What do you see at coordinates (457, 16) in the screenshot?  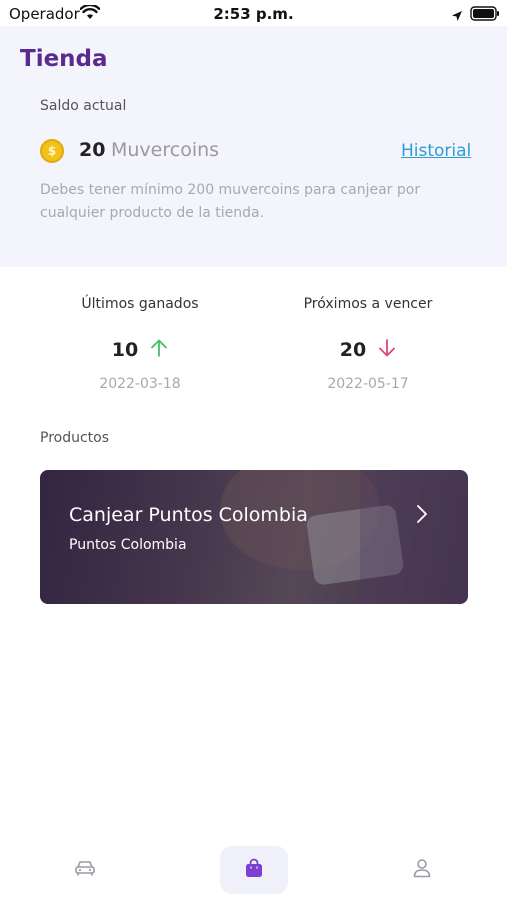 I see `location-arrow-icon` at bounding box center [457, 16].